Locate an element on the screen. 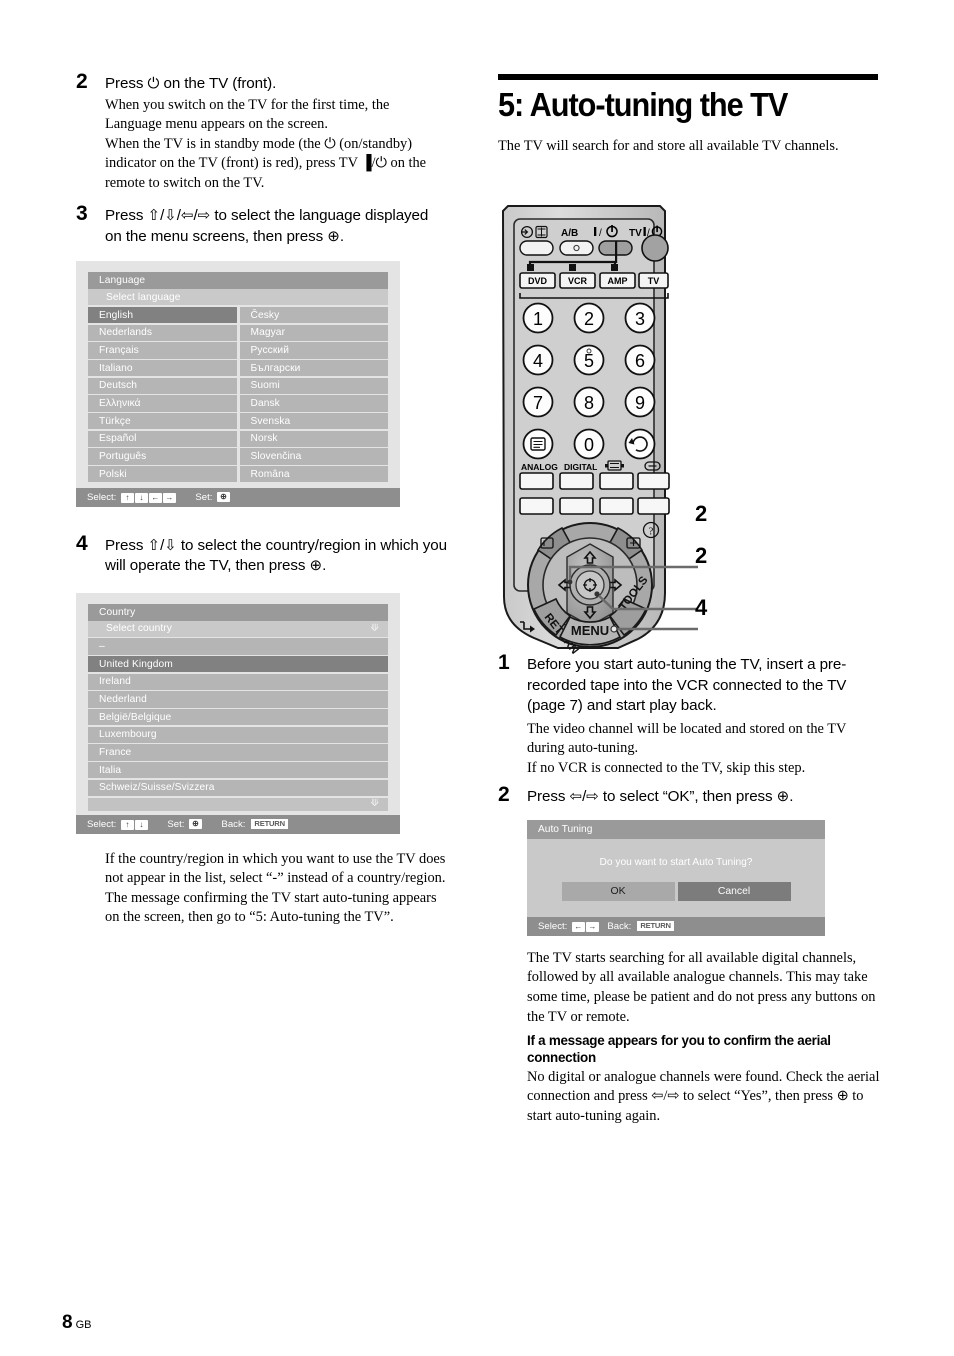 The image size is (954, 1356). scroll-up-arrow-icon: ⟱ is located at coordinates (374, 628).